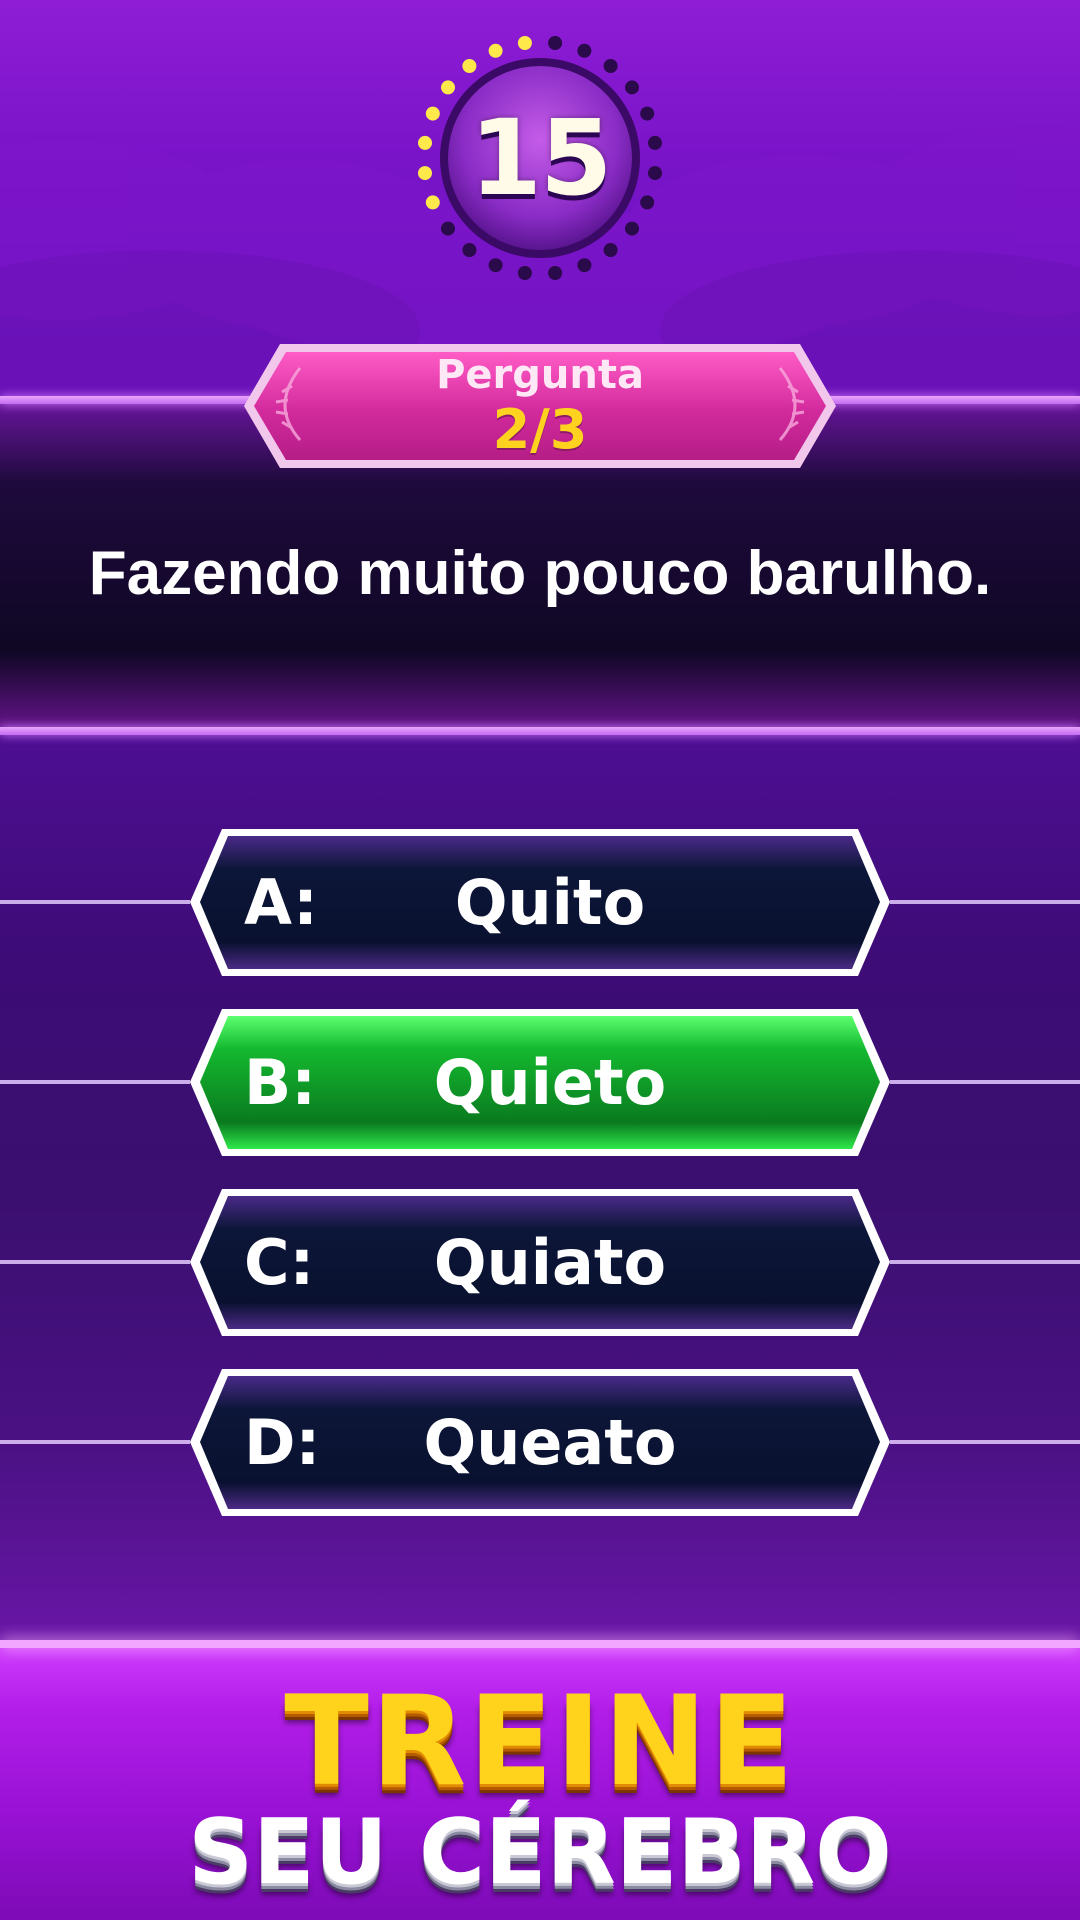 Image resolution: width=1080 pixels, height=1920 pixels. I want to click on answer-text: Quieto, so click(550, 1082).